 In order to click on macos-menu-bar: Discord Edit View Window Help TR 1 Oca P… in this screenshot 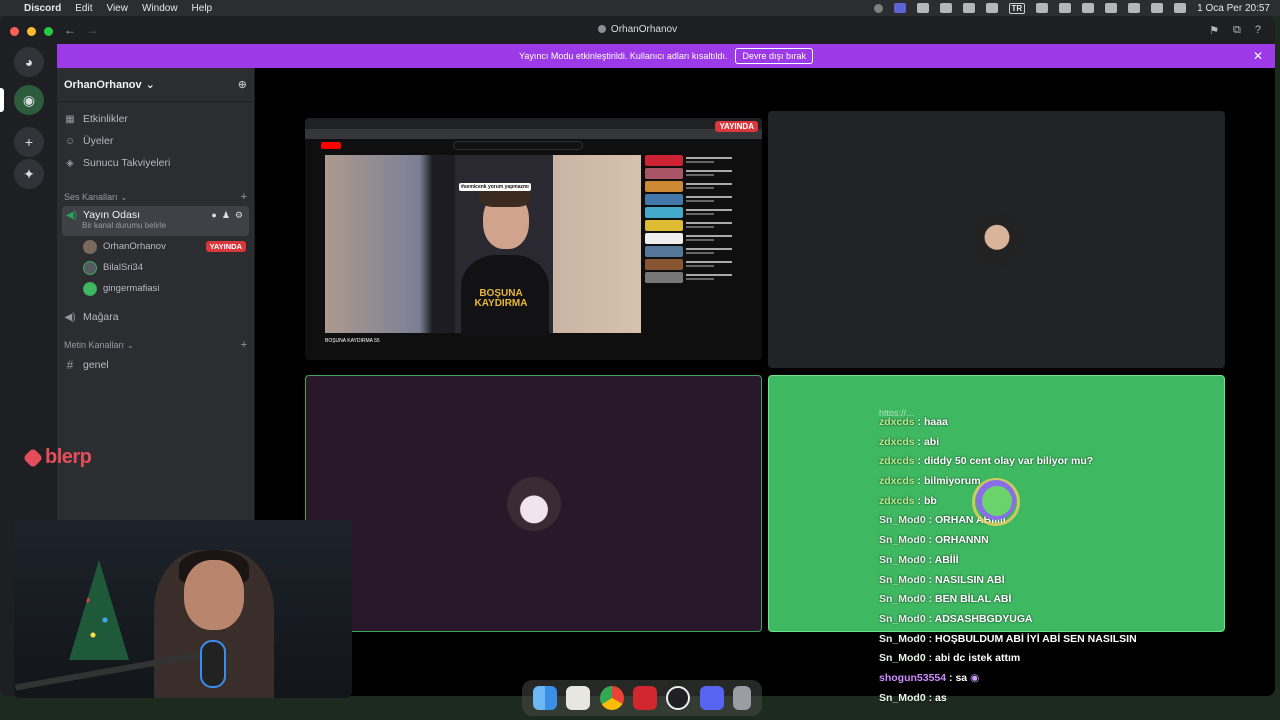, I will do `click(640, 8)`.